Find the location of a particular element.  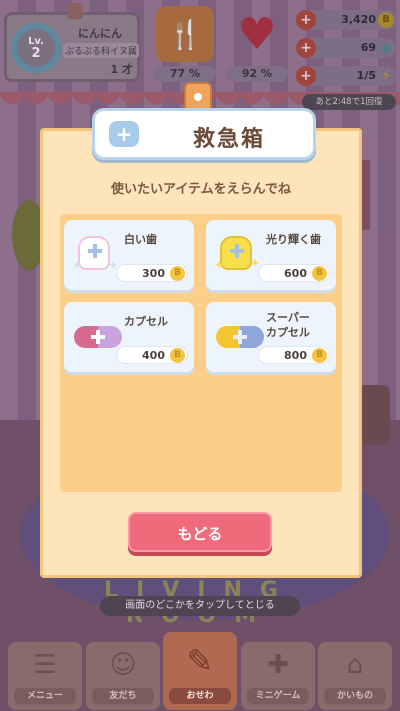

item-capsule: カプセル 400 B is located at coordinates (129, 337).